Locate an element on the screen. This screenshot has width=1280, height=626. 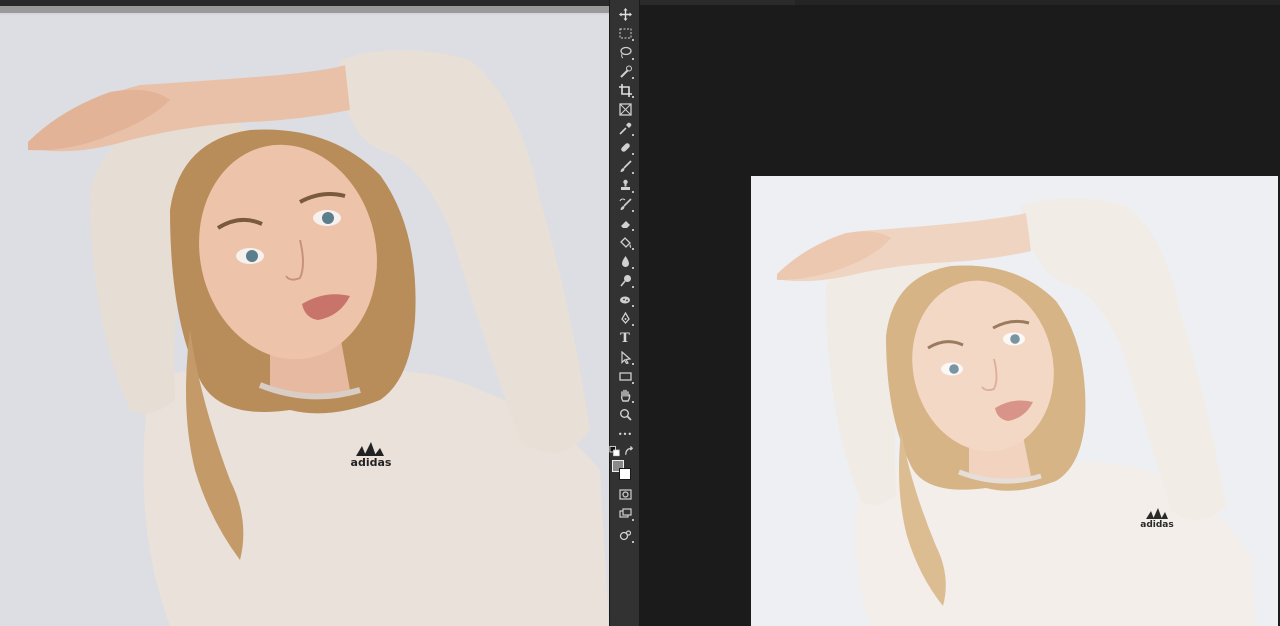
move-tool-icon is located at coordinates (625, 14).